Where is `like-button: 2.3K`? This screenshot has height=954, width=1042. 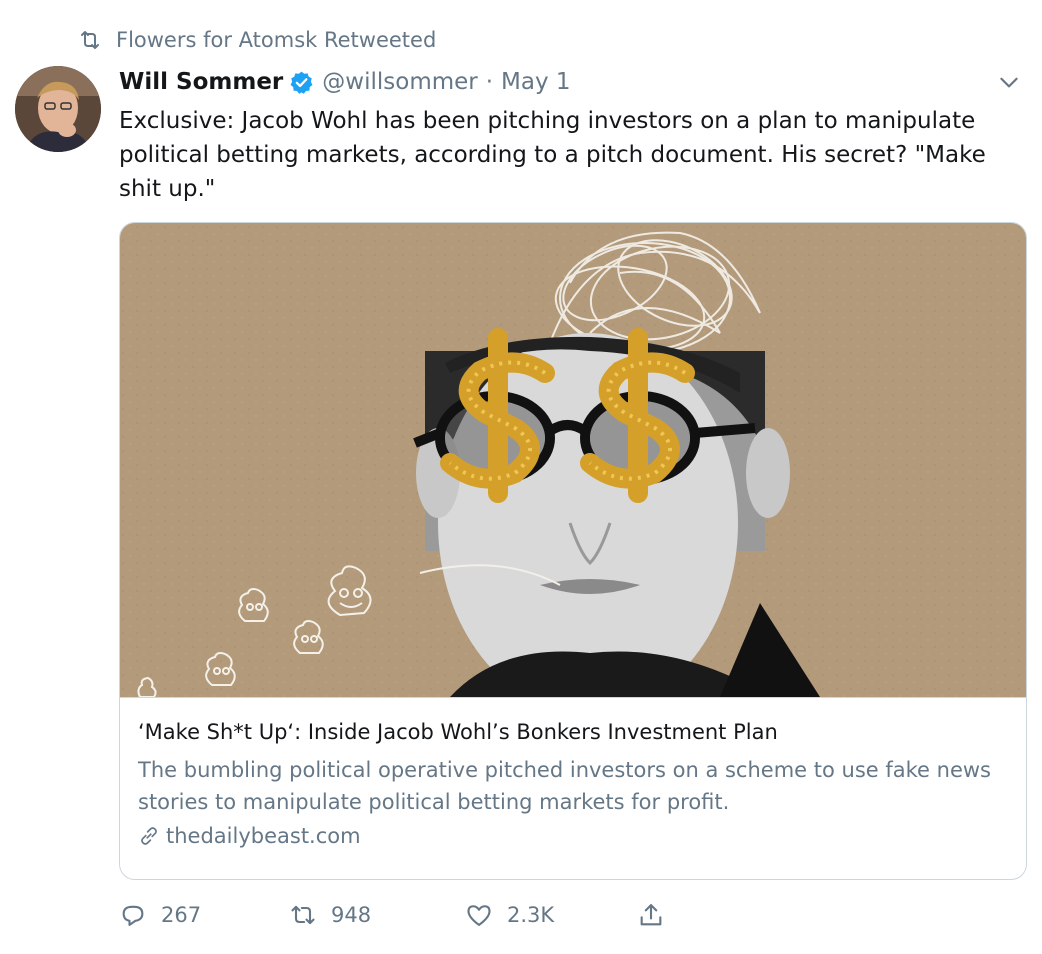
like-button: 2.3K is located at coordinates (551, 915).